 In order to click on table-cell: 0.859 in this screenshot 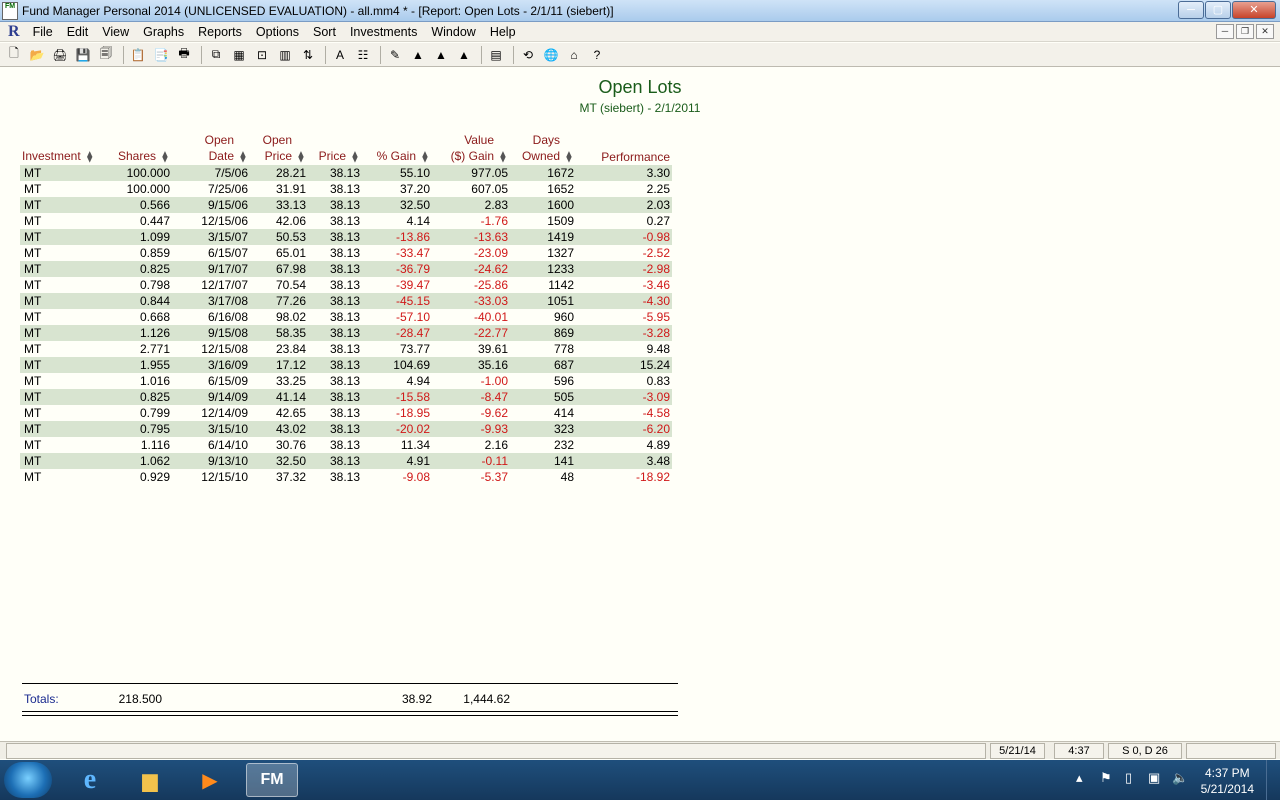, I will do `click(154, 253)`.